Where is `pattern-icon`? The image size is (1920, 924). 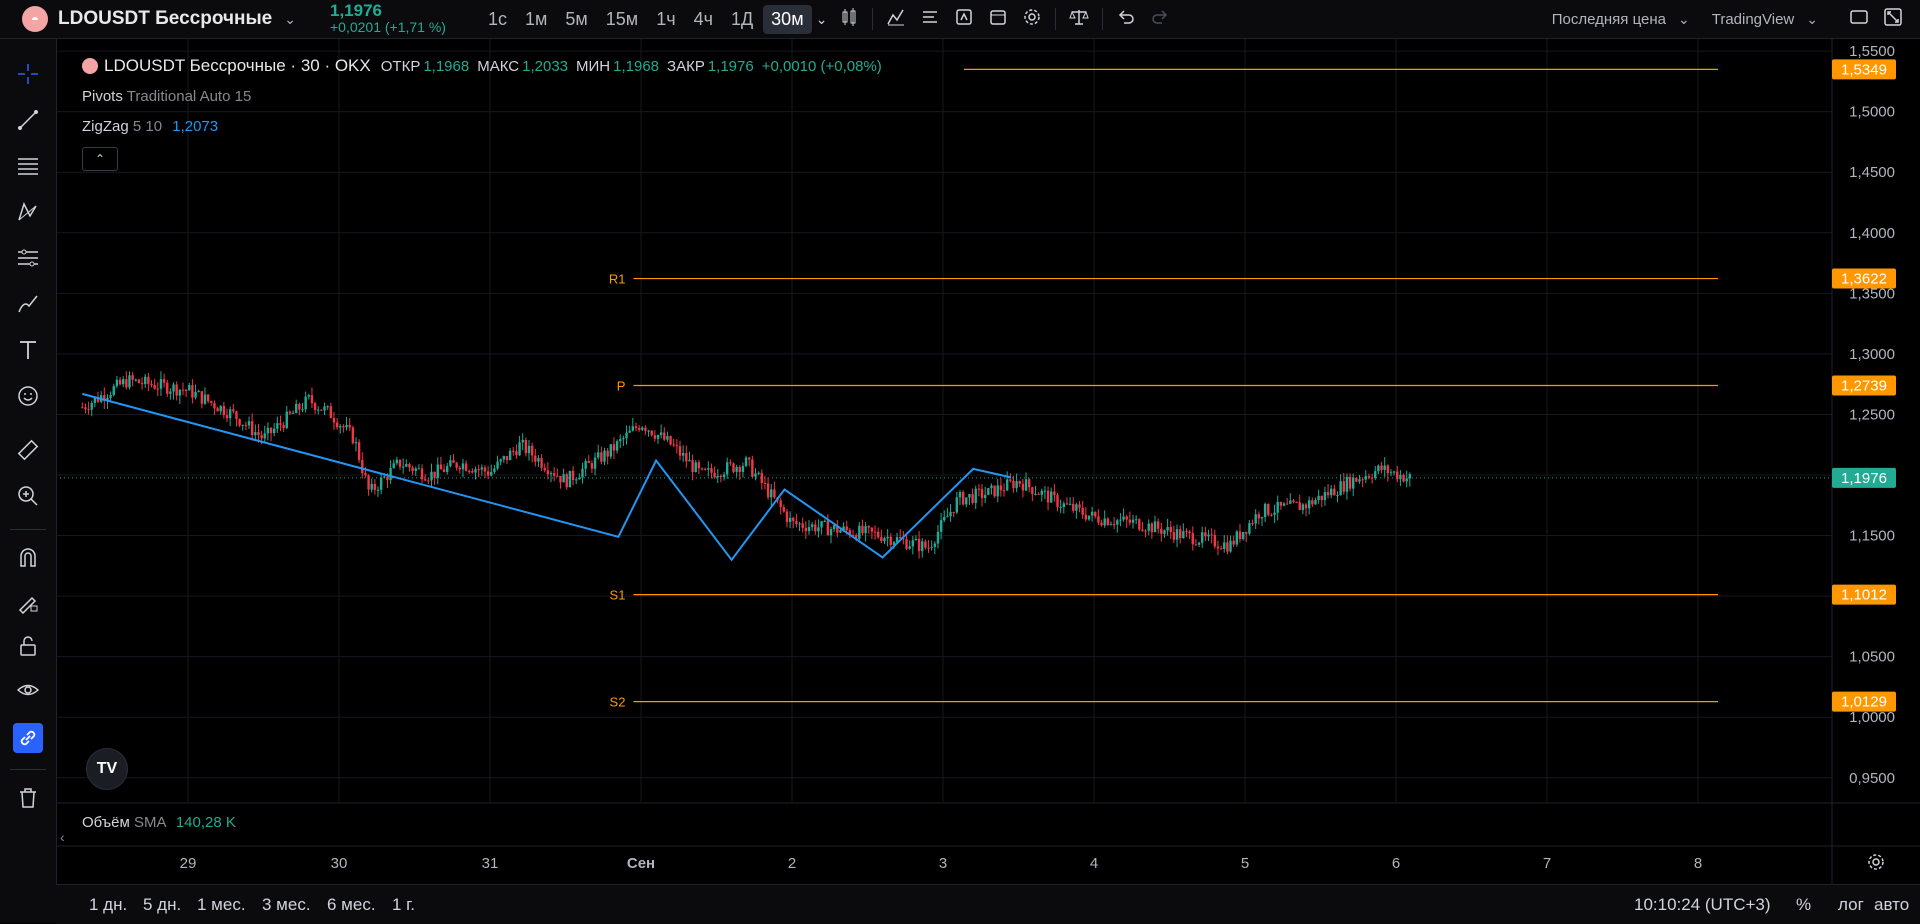
pattern-icon is located at coordinates (28, 212).